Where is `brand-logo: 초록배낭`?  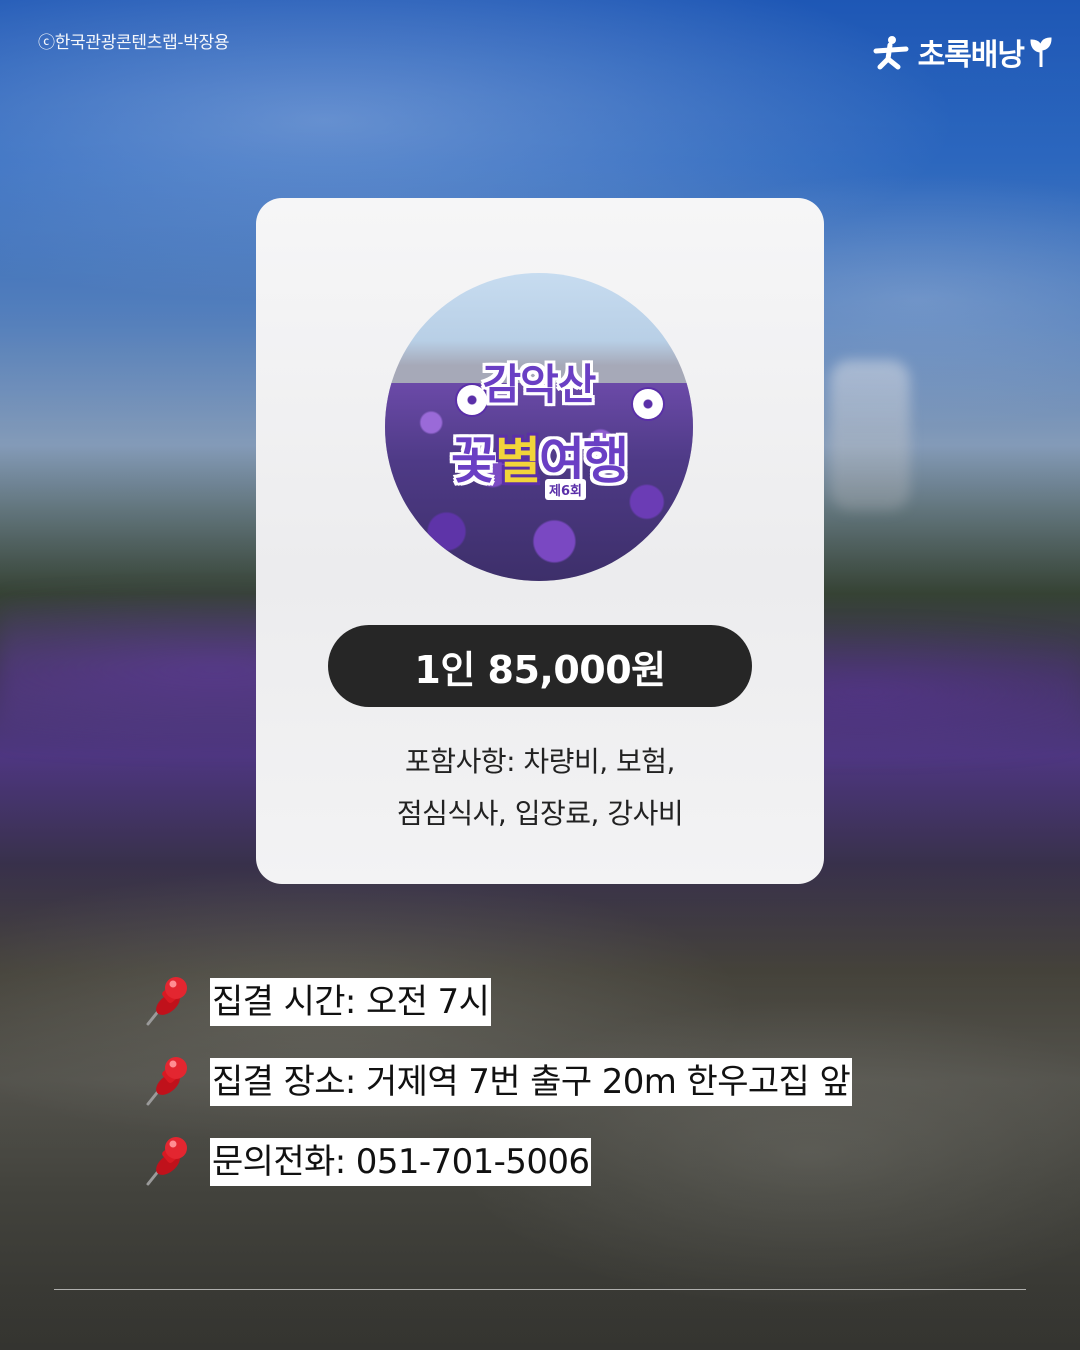 brand-logo: 초록배낭 is located at coordinates (961, 52).